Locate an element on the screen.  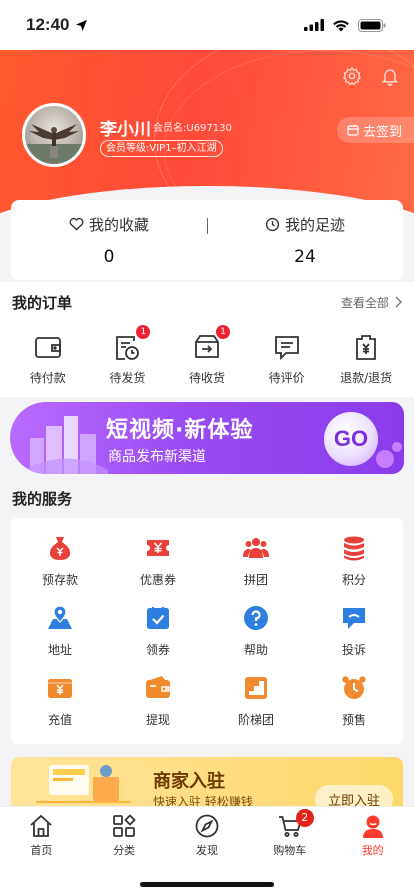
status-time: 12:40 is located at coordinates (57, 25).